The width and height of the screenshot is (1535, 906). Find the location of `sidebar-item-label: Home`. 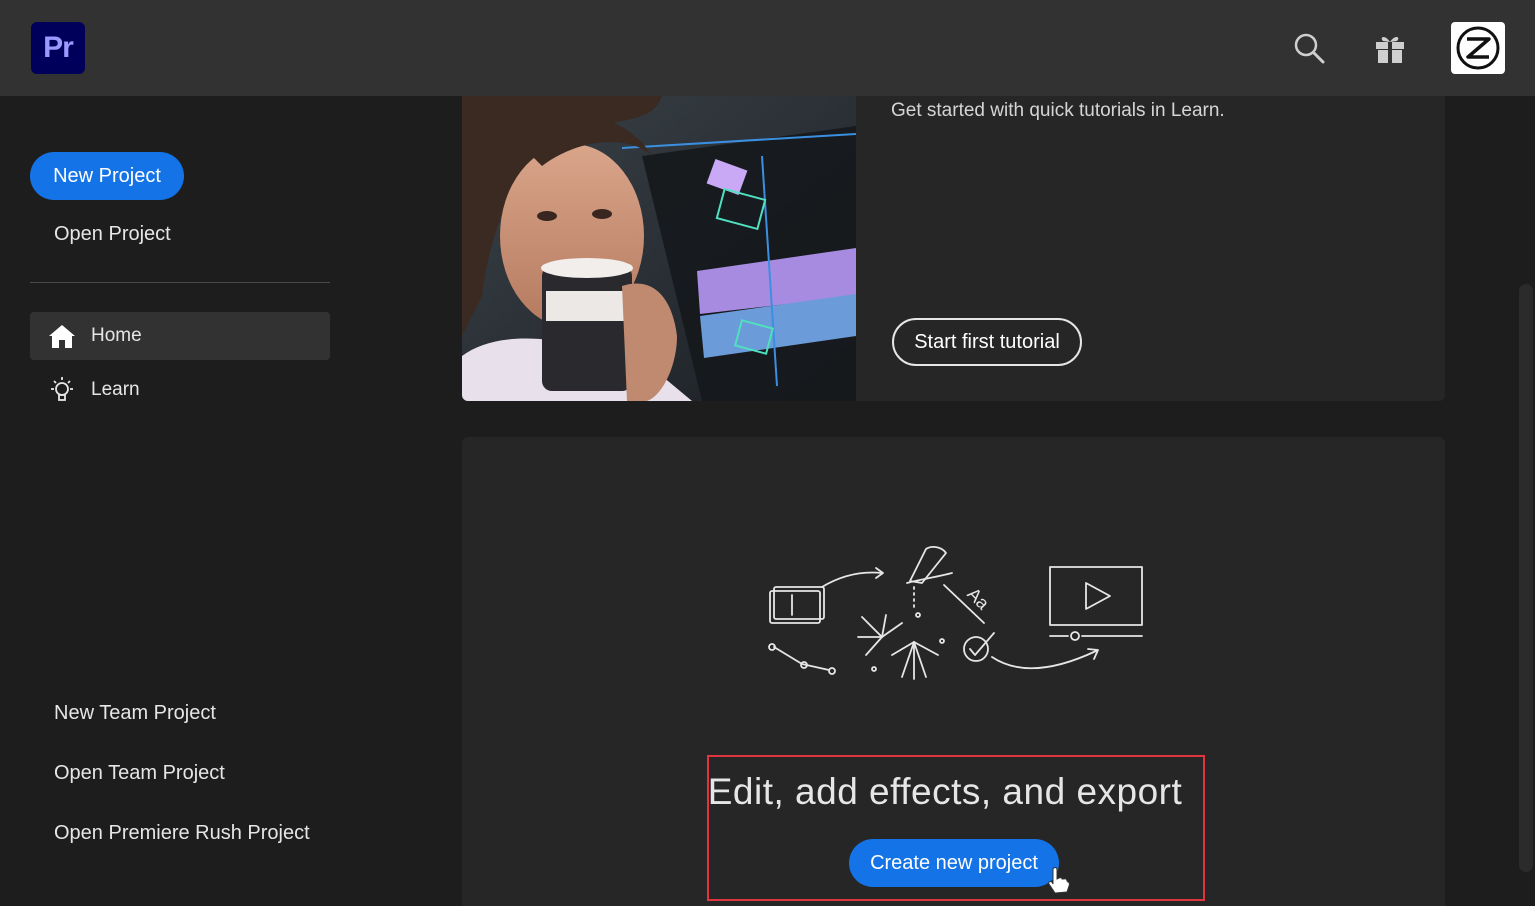

sidebar-item-label: Home is located at coordinates (116, 335).